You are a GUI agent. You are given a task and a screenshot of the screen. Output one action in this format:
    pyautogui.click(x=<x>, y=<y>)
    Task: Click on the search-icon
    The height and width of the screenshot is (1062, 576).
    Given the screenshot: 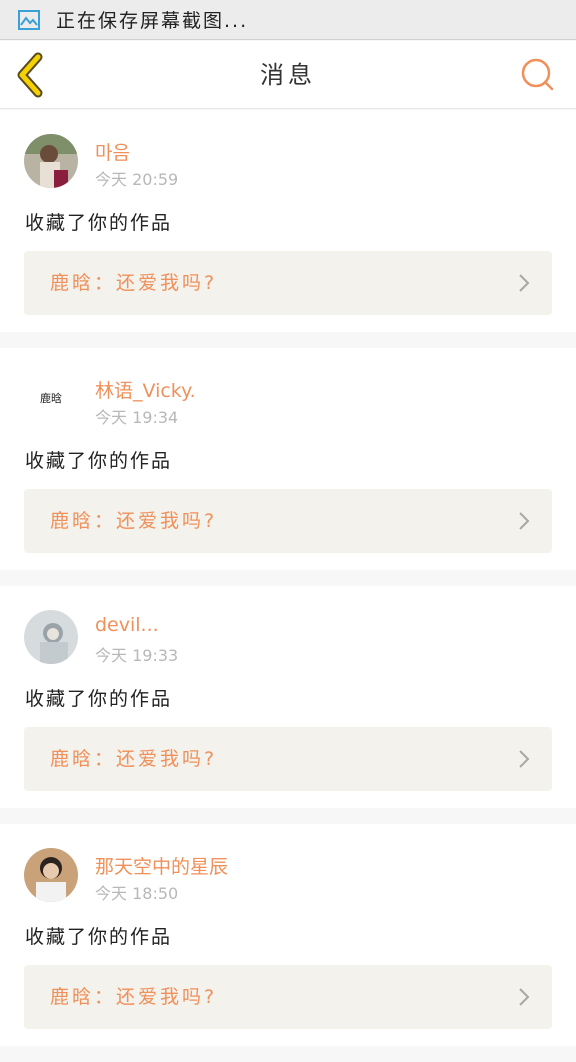 What is the action you would take?
    pyautogui.click(x=538, y=75)
    